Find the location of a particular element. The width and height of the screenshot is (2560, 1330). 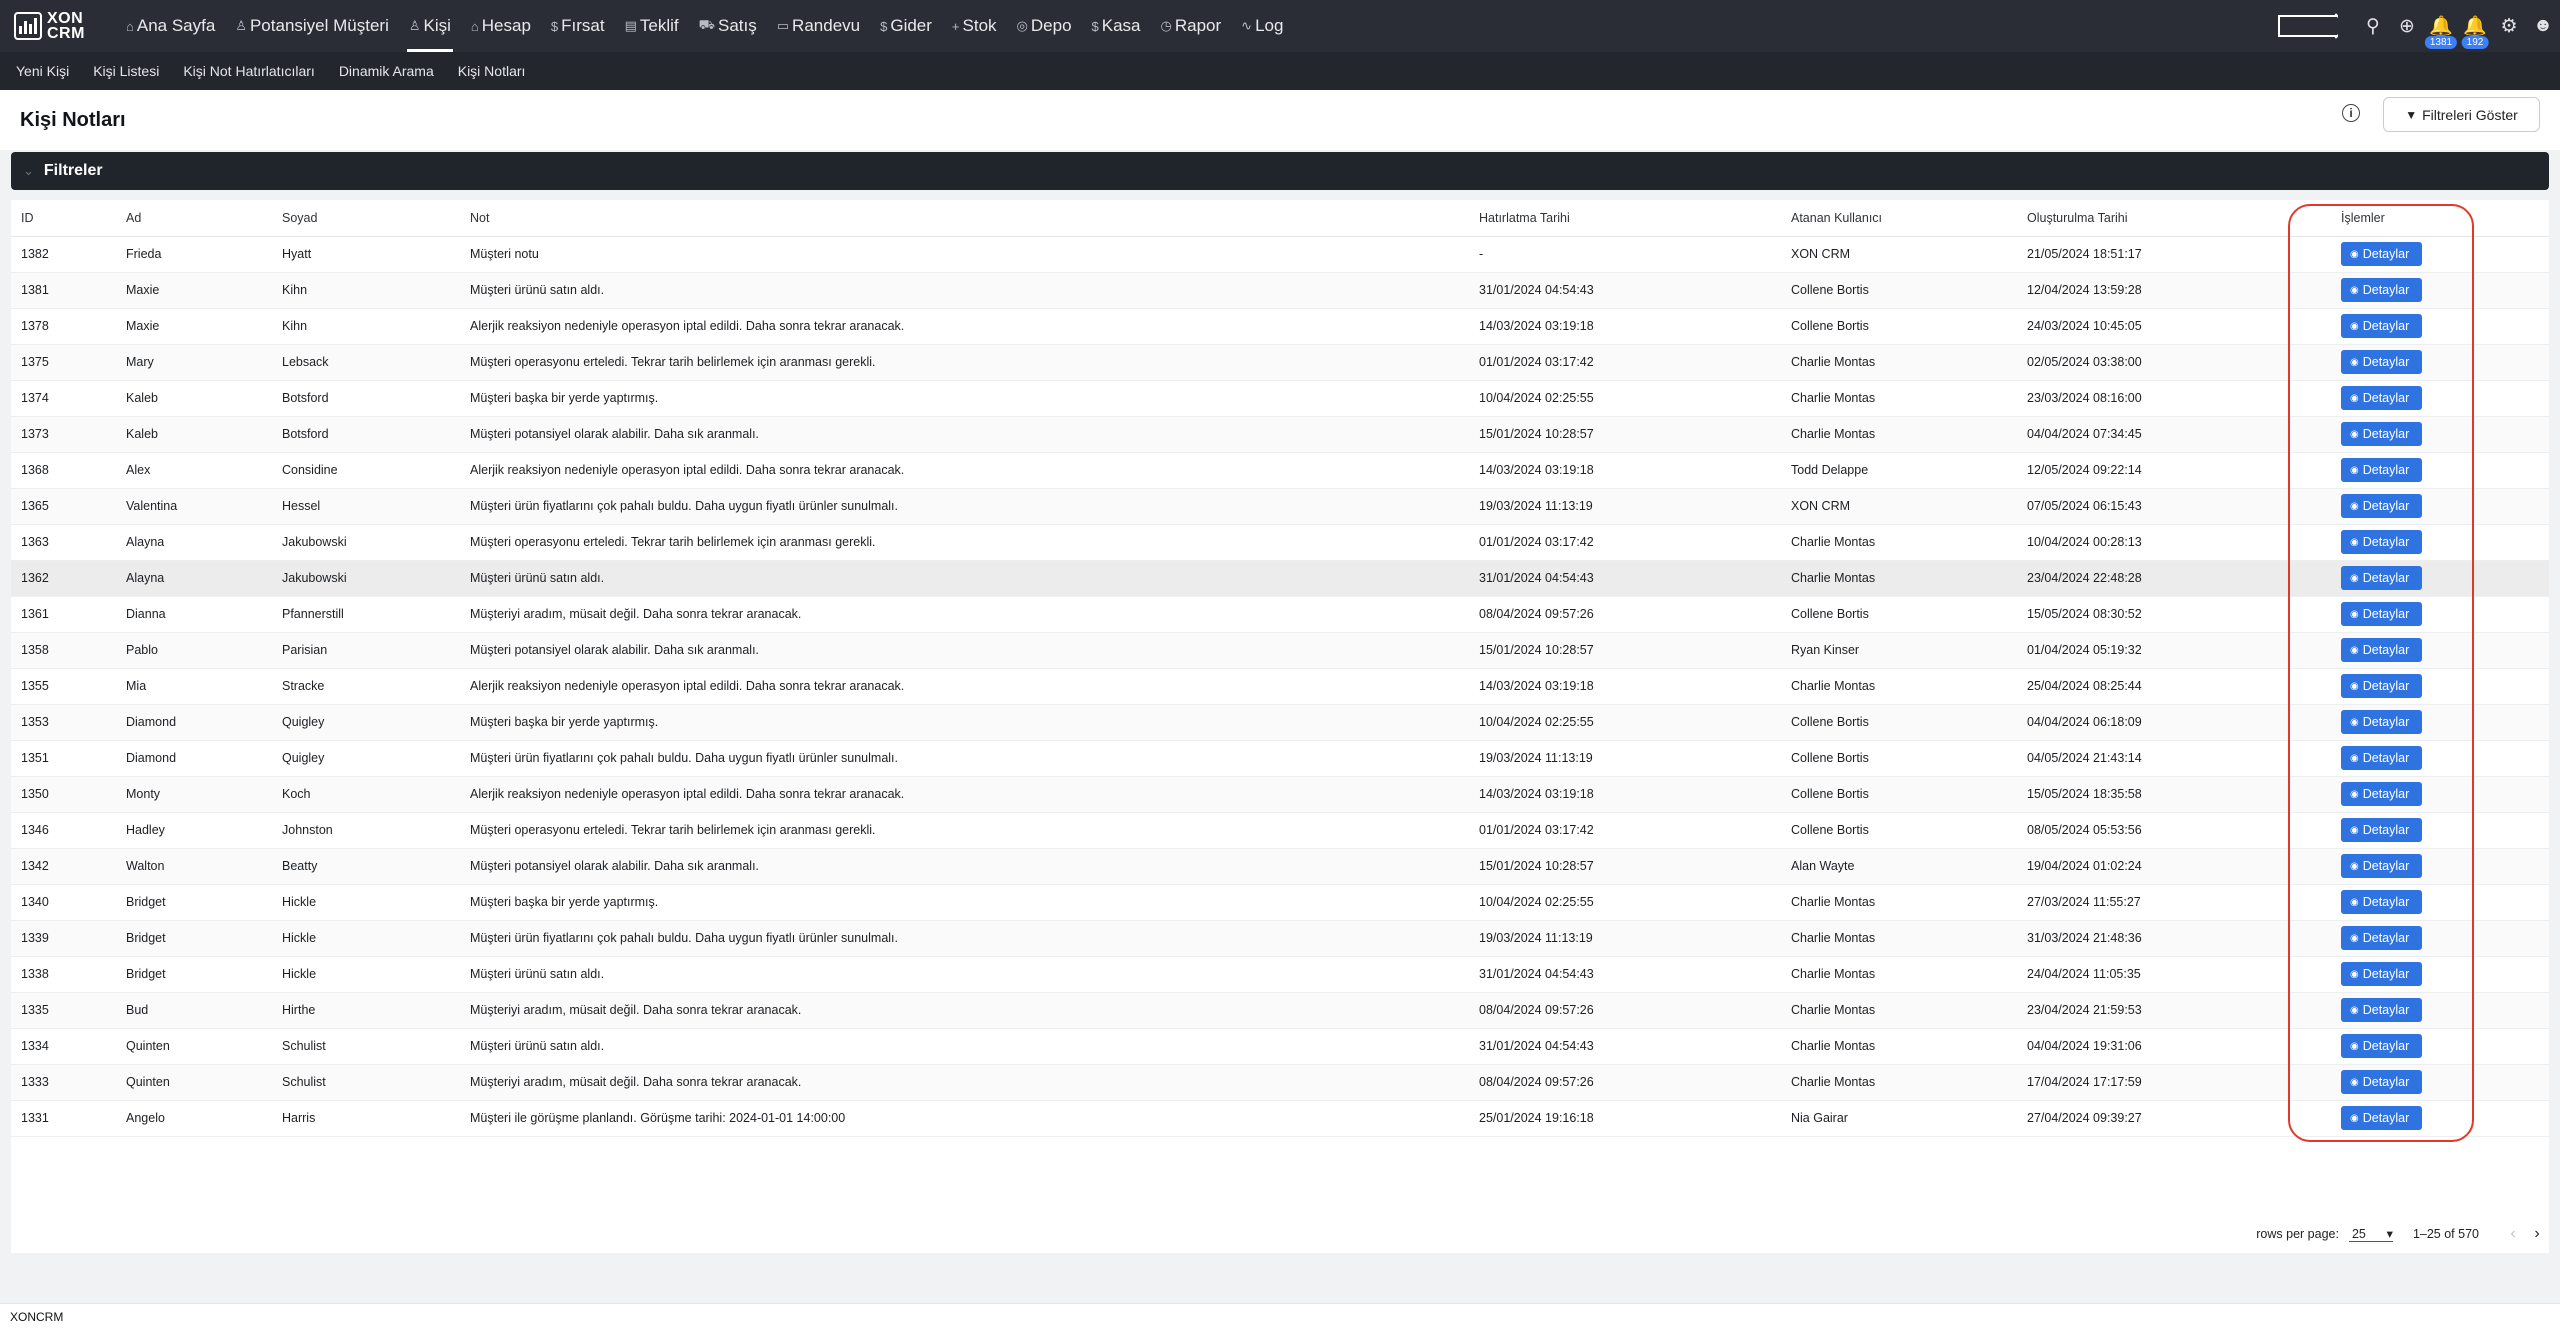

app-logo: XON CRM is located at coordinates (60, 26).